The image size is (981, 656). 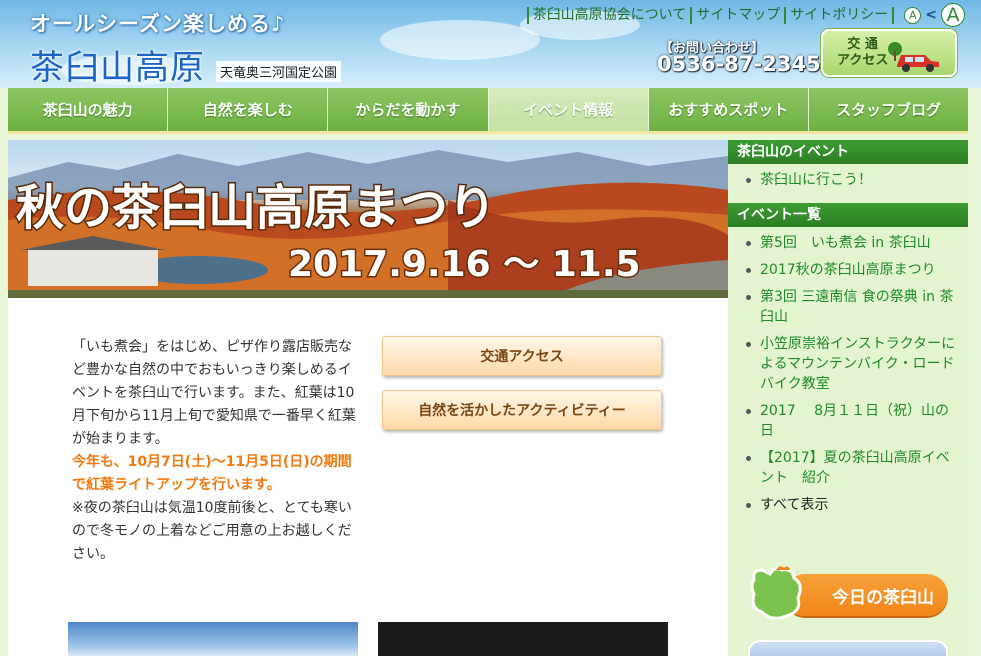 What do you see at coordinates (523, 639) in the screenshot?
I see `photo-night` at bounding box center [523, 639].